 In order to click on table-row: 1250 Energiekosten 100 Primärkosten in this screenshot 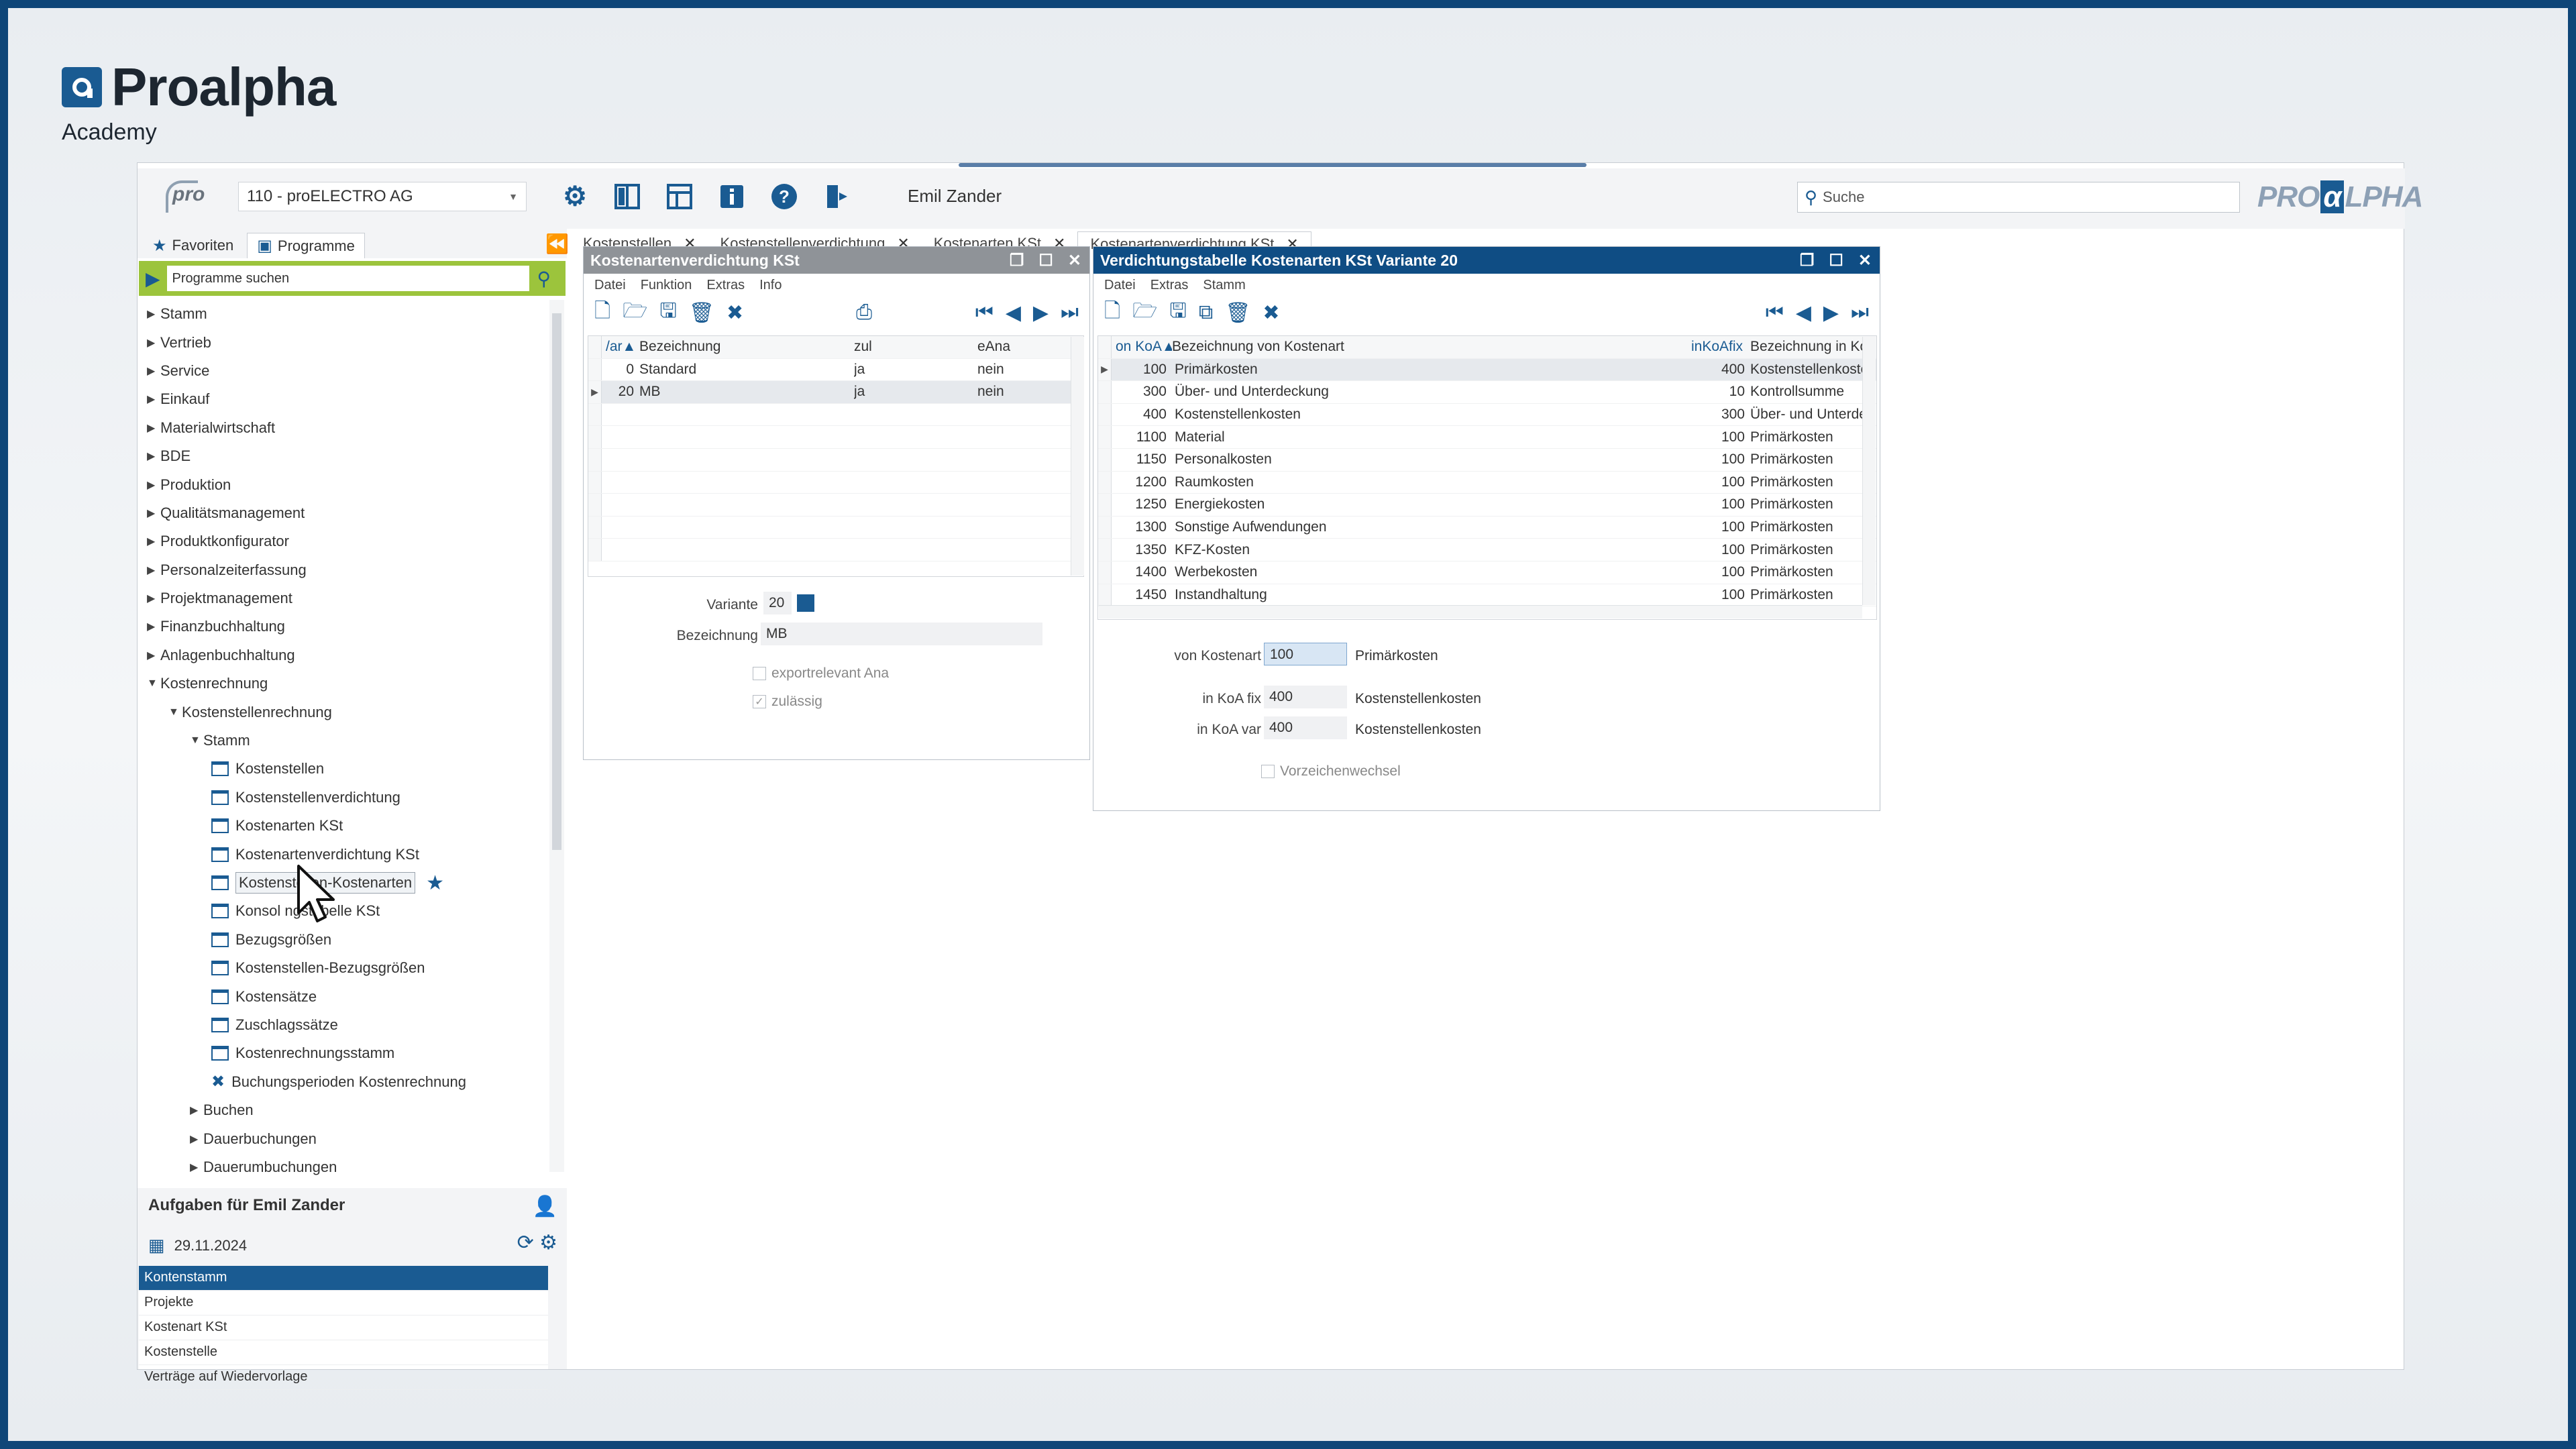, I will do `click(1487, 505)`.